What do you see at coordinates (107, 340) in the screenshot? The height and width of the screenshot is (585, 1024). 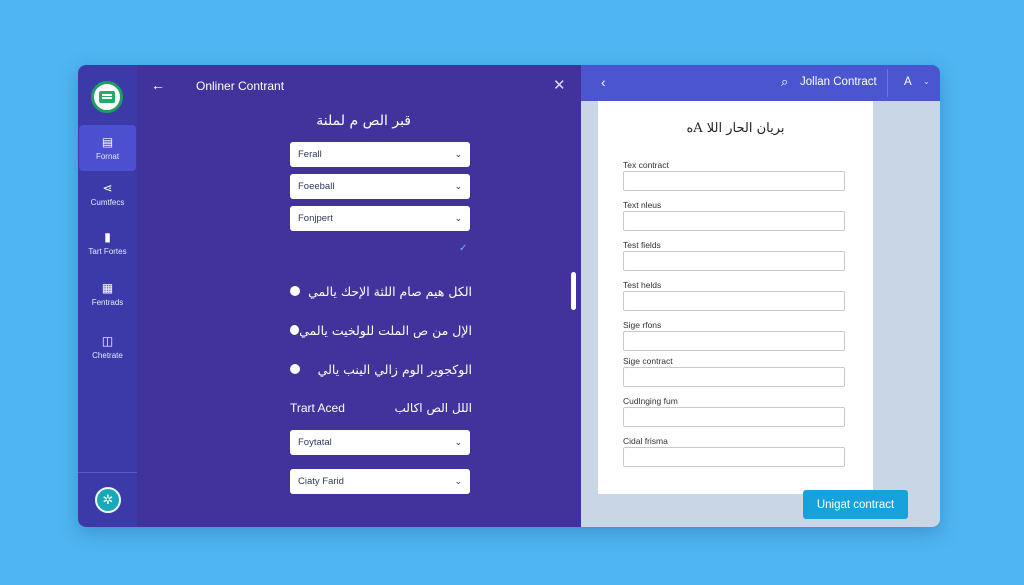 I see `chat-icon: ◫` at bounding box center [107, 340].